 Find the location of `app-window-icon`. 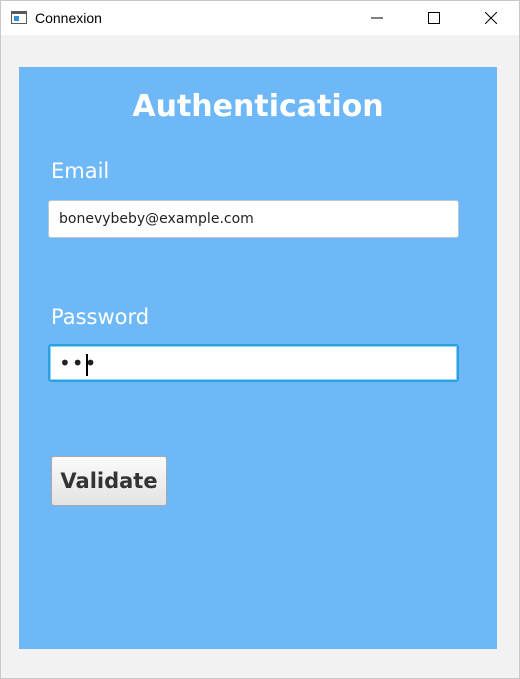

app-window-icon is located at coordinates (19, 17).